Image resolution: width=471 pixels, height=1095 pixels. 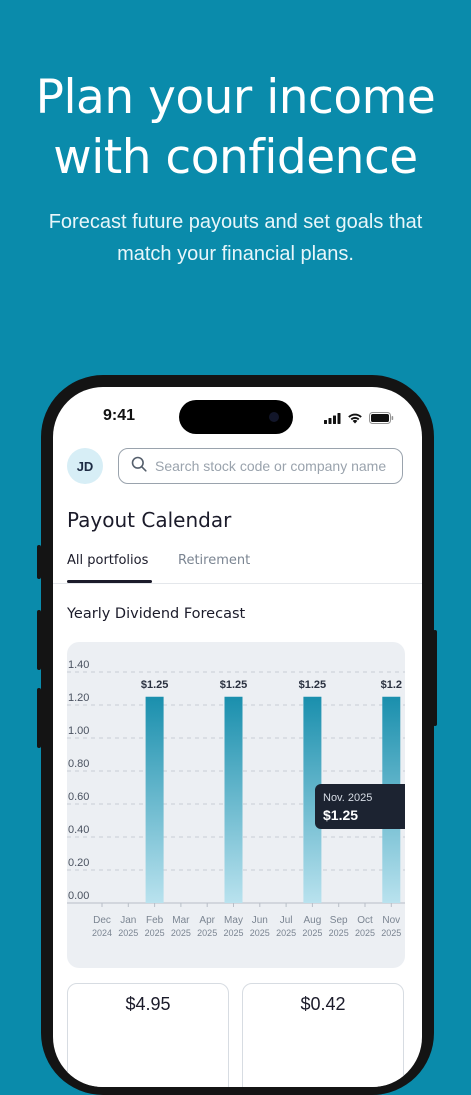 I want to click on summary-value-total: $4.95, so click(x=148, y=1004).